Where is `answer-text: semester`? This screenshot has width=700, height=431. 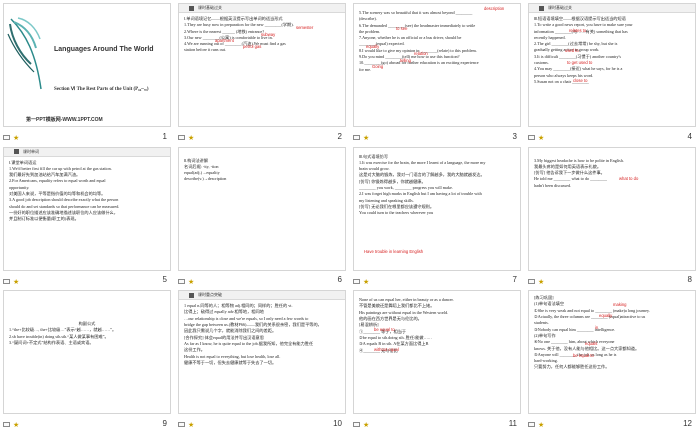
answer-text: semester is located at coordinates (305, 27).